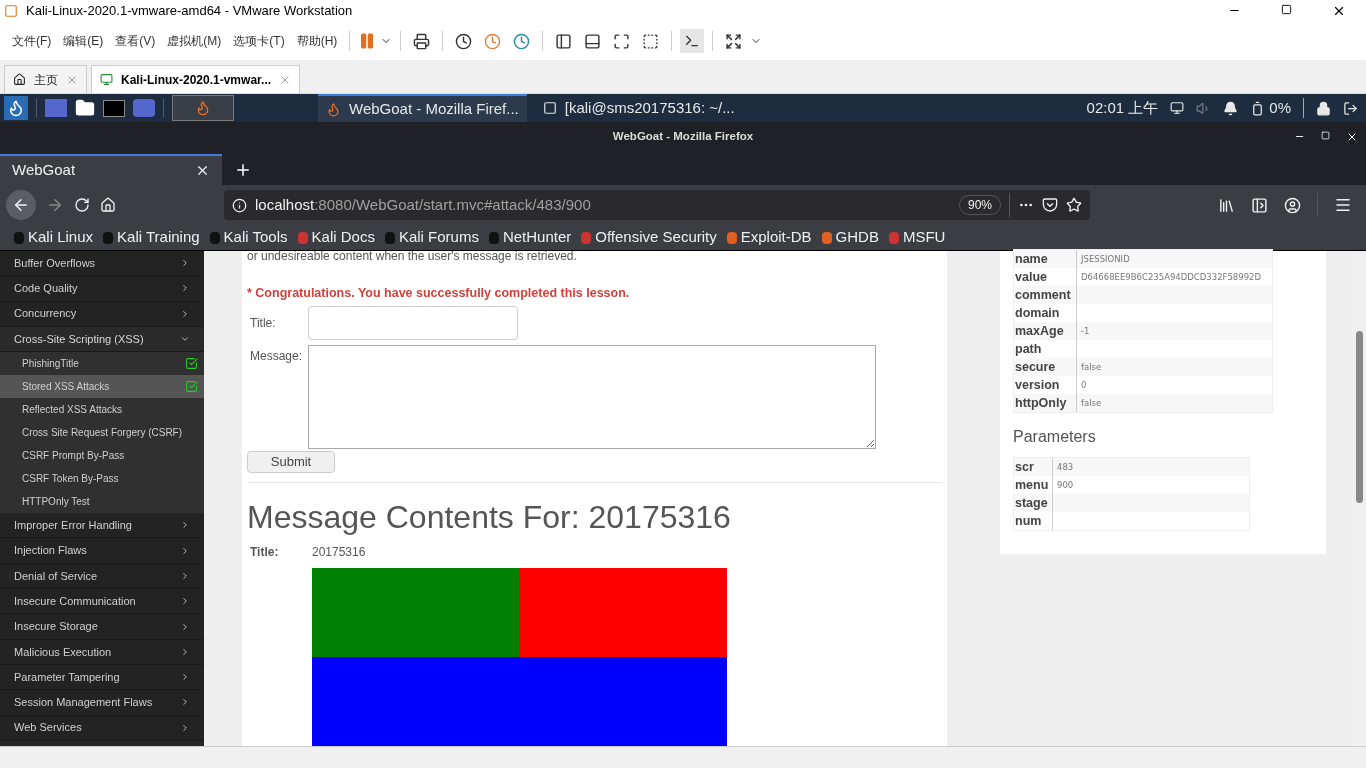  I want to click on console-icon, so click(692, 41).